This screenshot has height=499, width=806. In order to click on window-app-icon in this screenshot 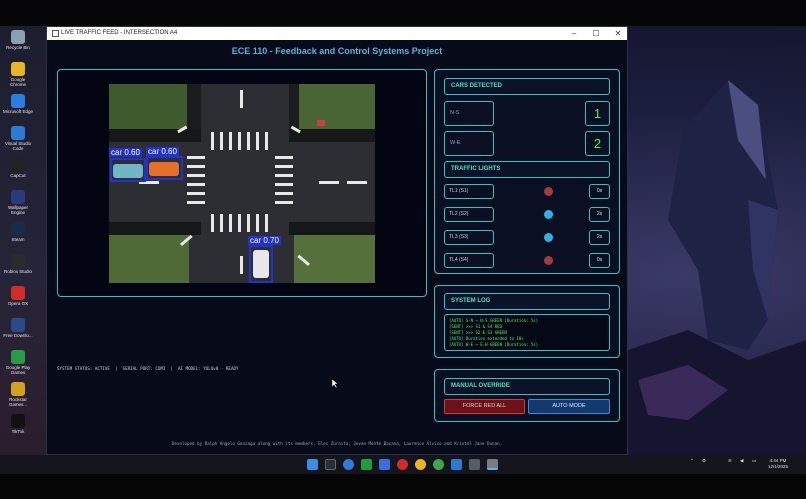, I will do `click(55, 33)`.